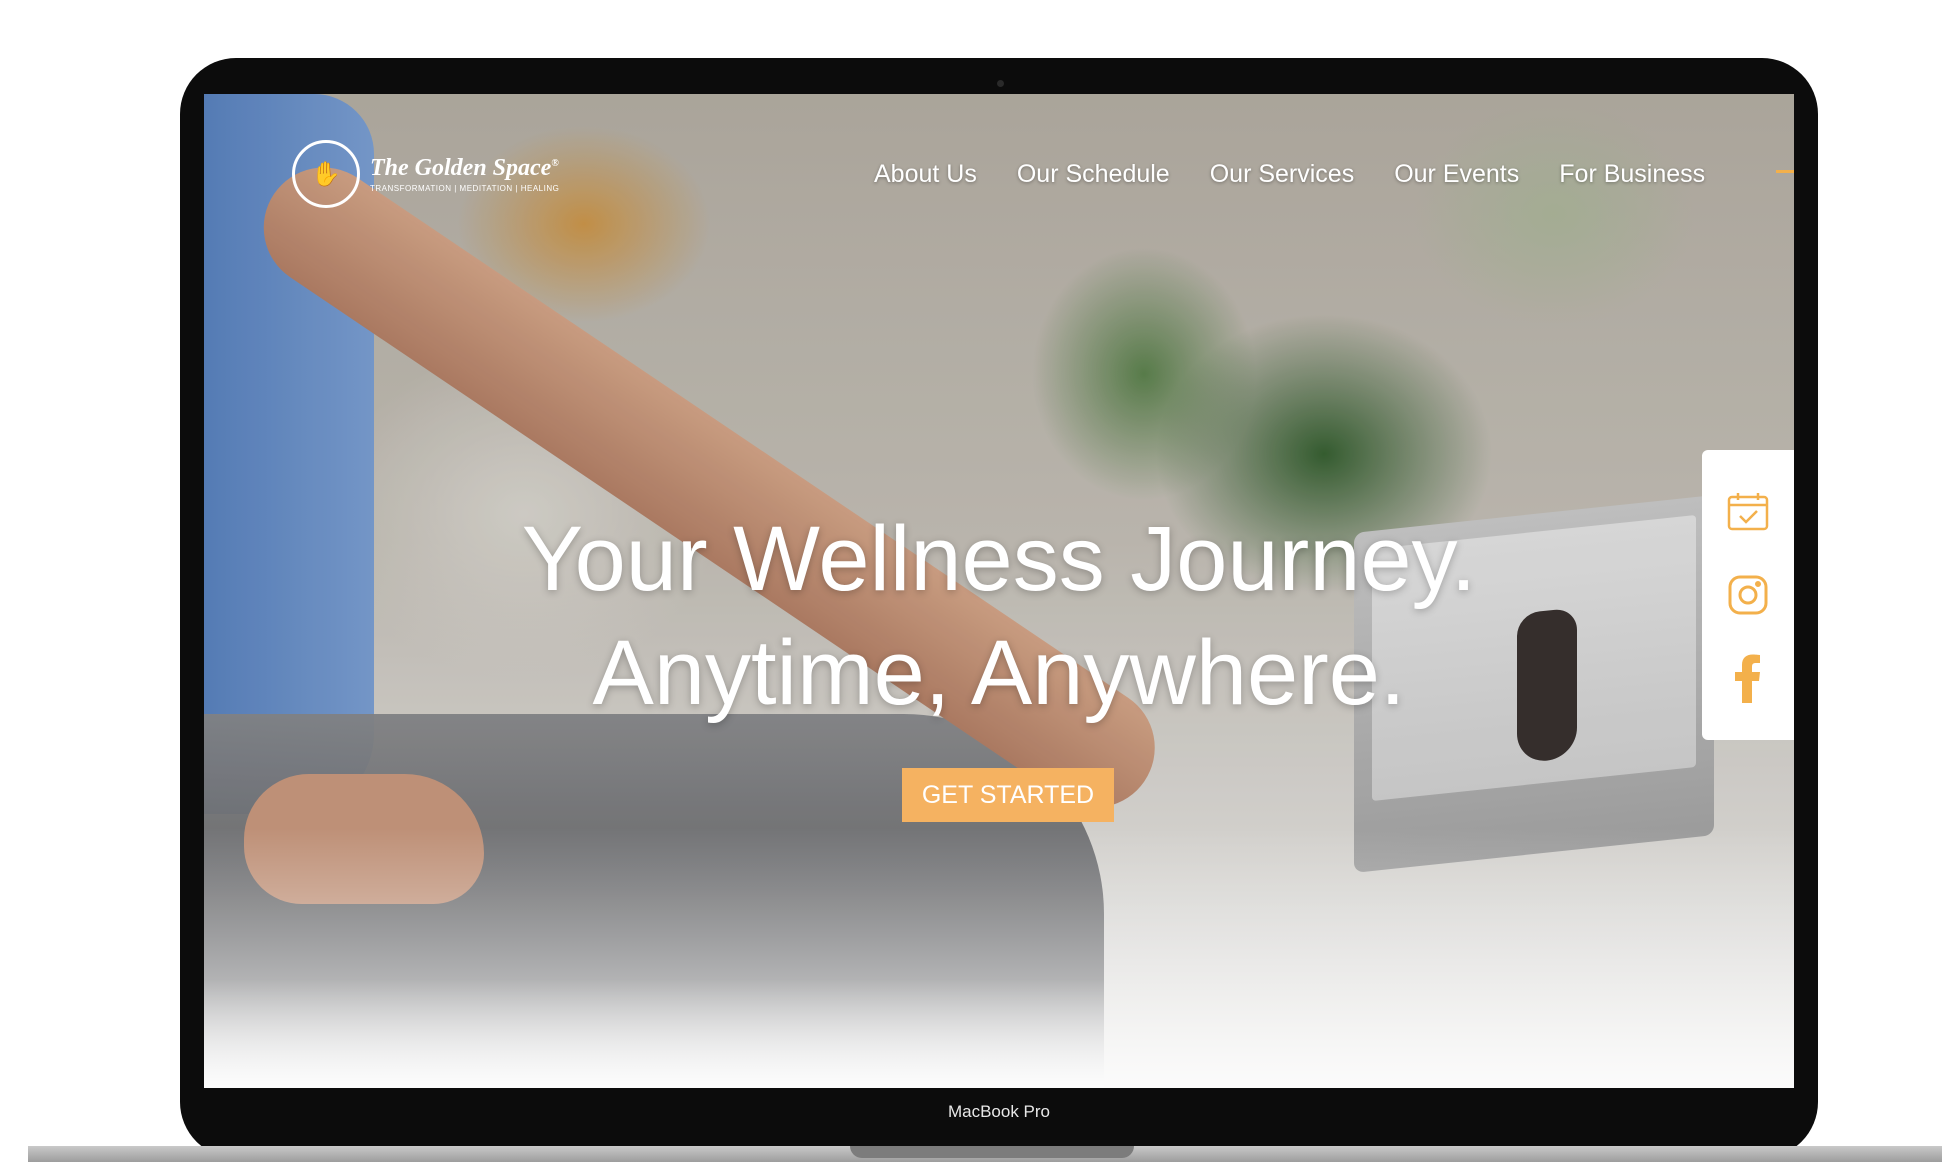 The height and width of the screenshot is (1162, 1942). What do you see at coordinates (1632, 174) in the screenshot?
I see `nav-for-business: For Business` at bounding box center [1632, 174].